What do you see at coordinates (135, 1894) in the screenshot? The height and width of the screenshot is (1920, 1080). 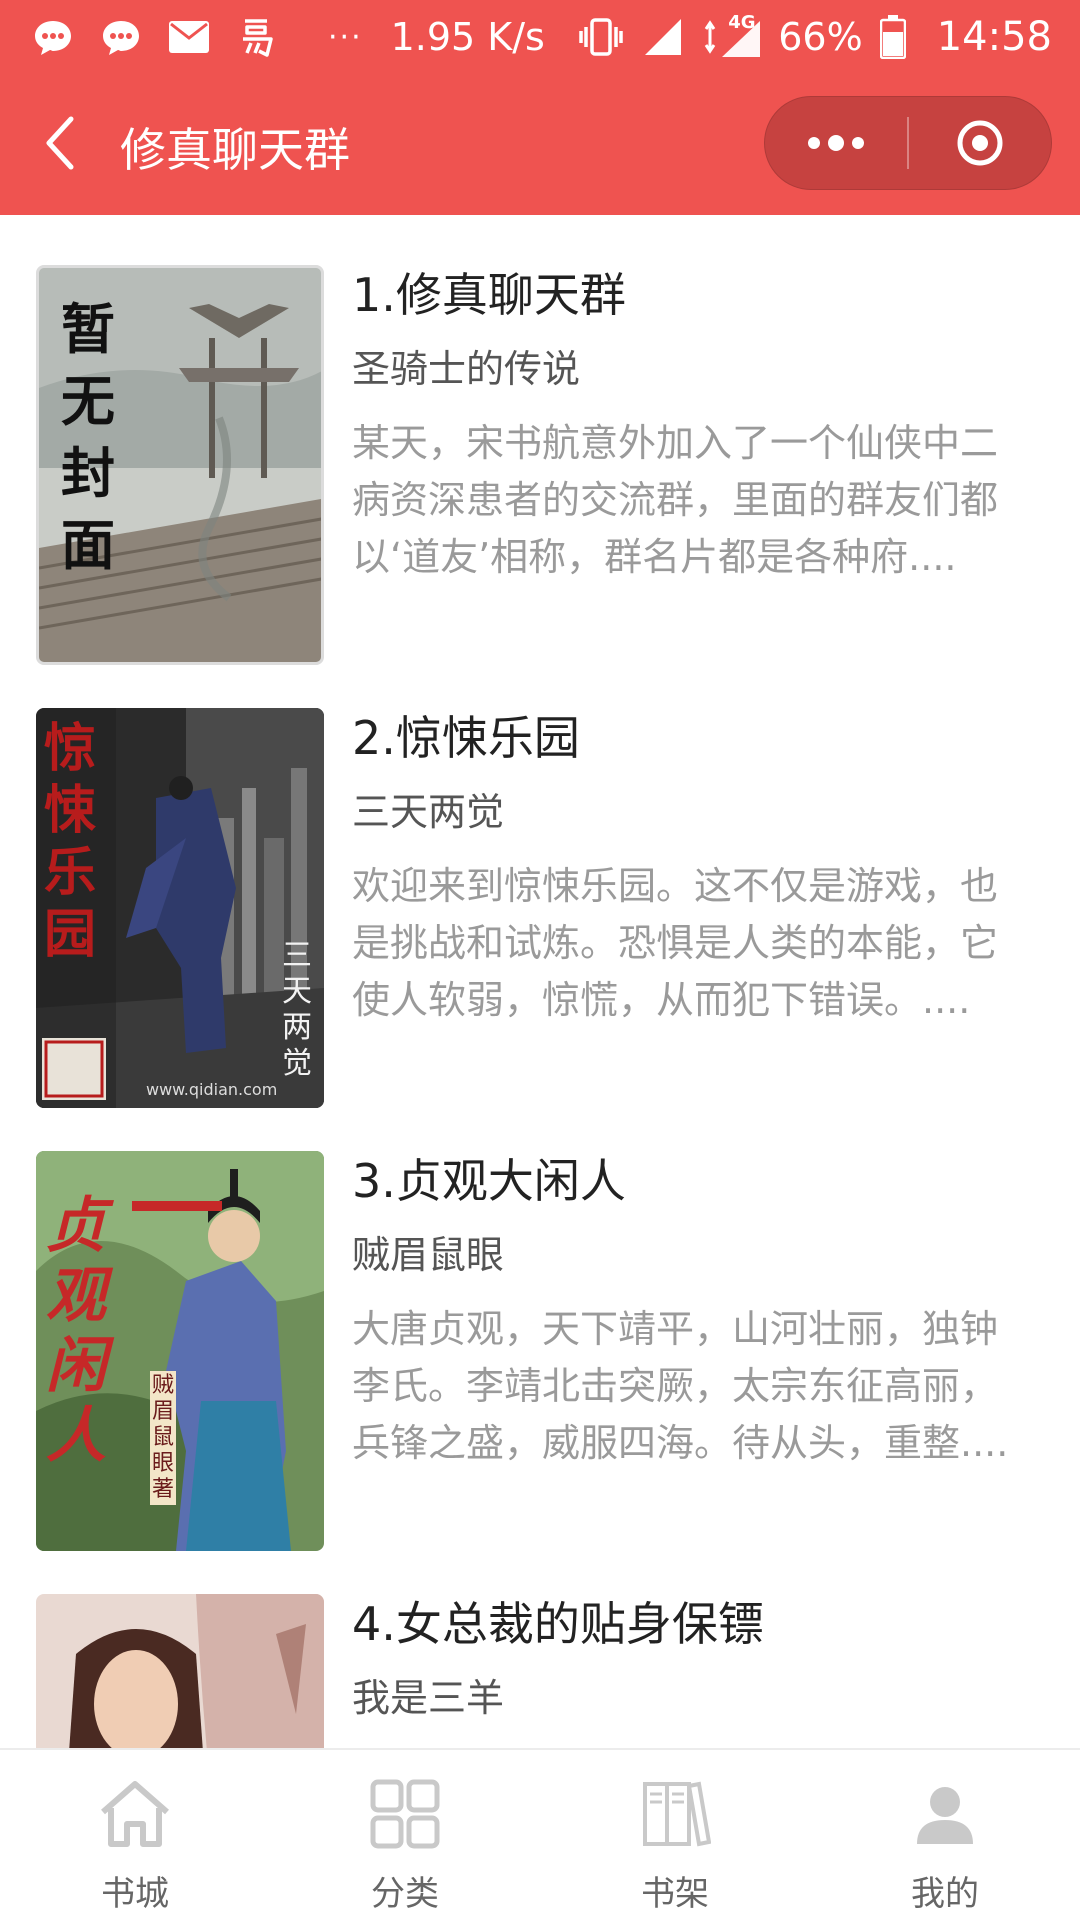 I see `tab-label: 书城` at bounding box center [135, 1894].